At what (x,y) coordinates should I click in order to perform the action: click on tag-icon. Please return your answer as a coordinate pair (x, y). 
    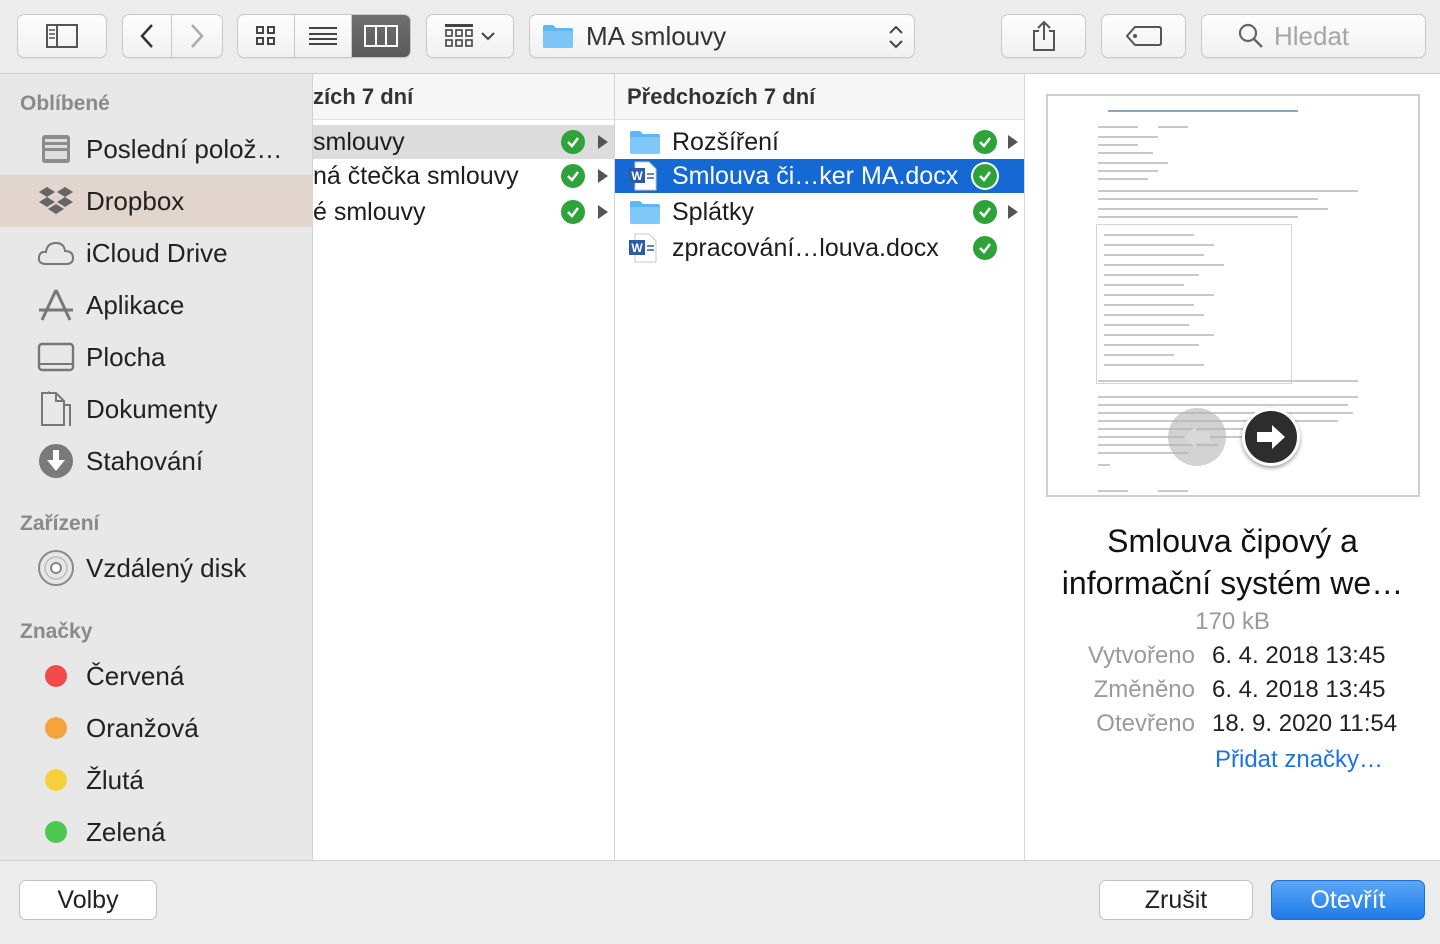
    Looking at the image, I should click on (1143, 36).